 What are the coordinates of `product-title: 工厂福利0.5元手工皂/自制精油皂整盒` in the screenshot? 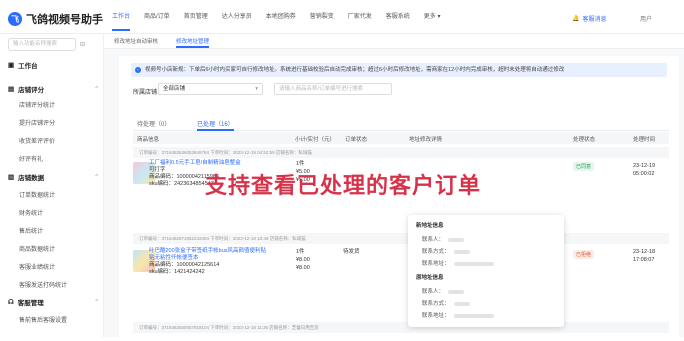 It's located at (195, 163).